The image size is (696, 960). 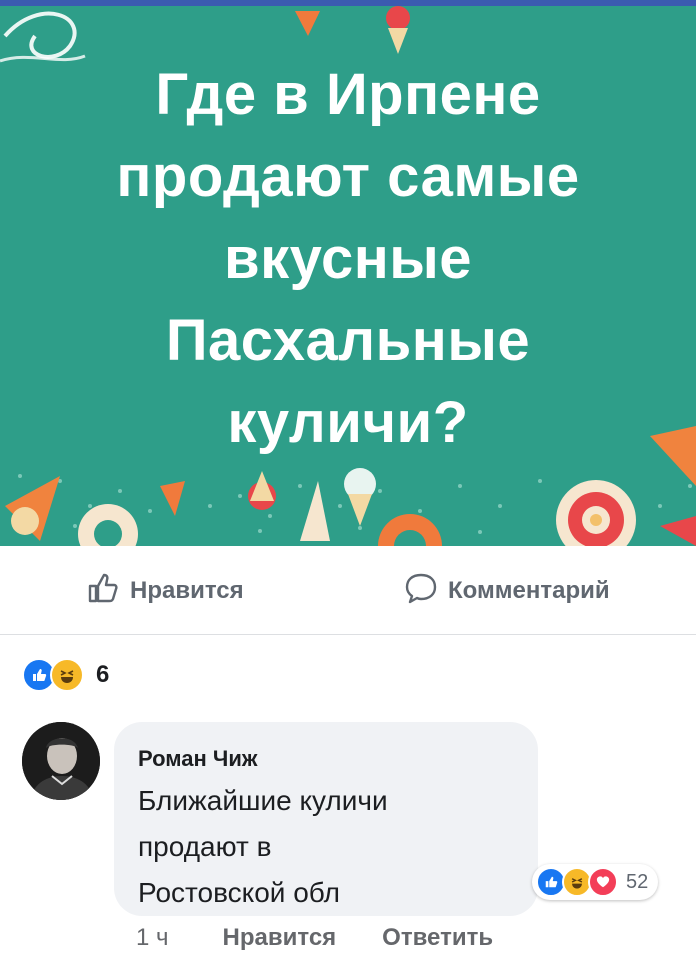 I want to click on post-title-line: вкусные, so click(x=348, y=258).